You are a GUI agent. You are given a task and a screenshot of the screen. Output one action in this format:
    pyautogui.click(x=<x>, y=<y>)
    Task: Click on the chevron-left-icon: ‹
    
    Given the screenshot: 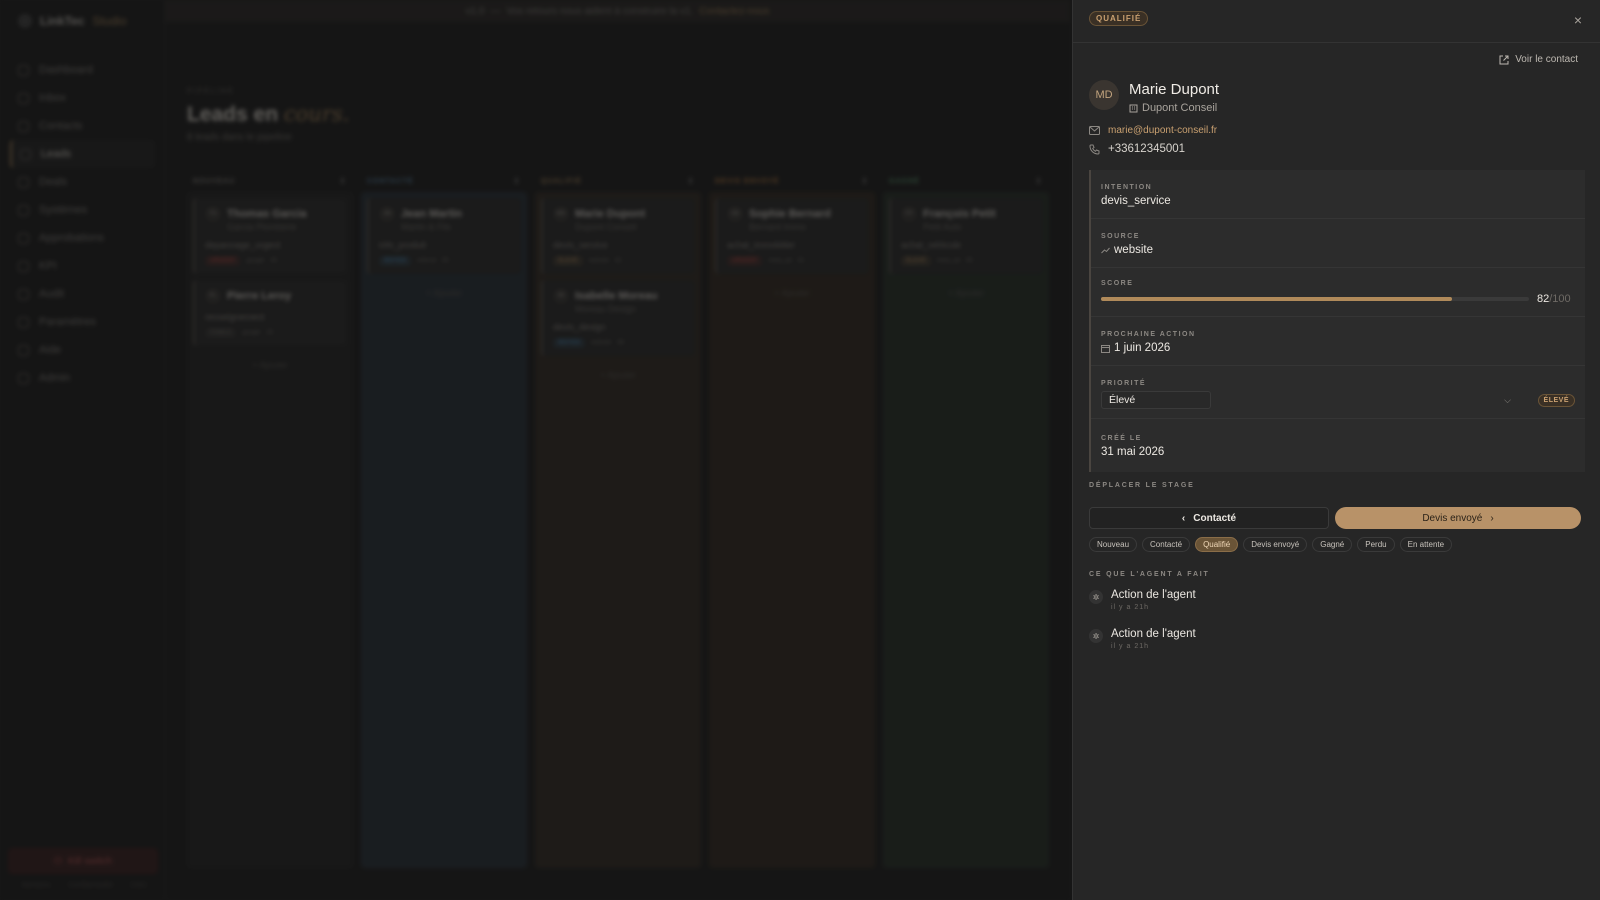 What is the action you would take?
    pyautogui.click(x=1183, y=518)
    